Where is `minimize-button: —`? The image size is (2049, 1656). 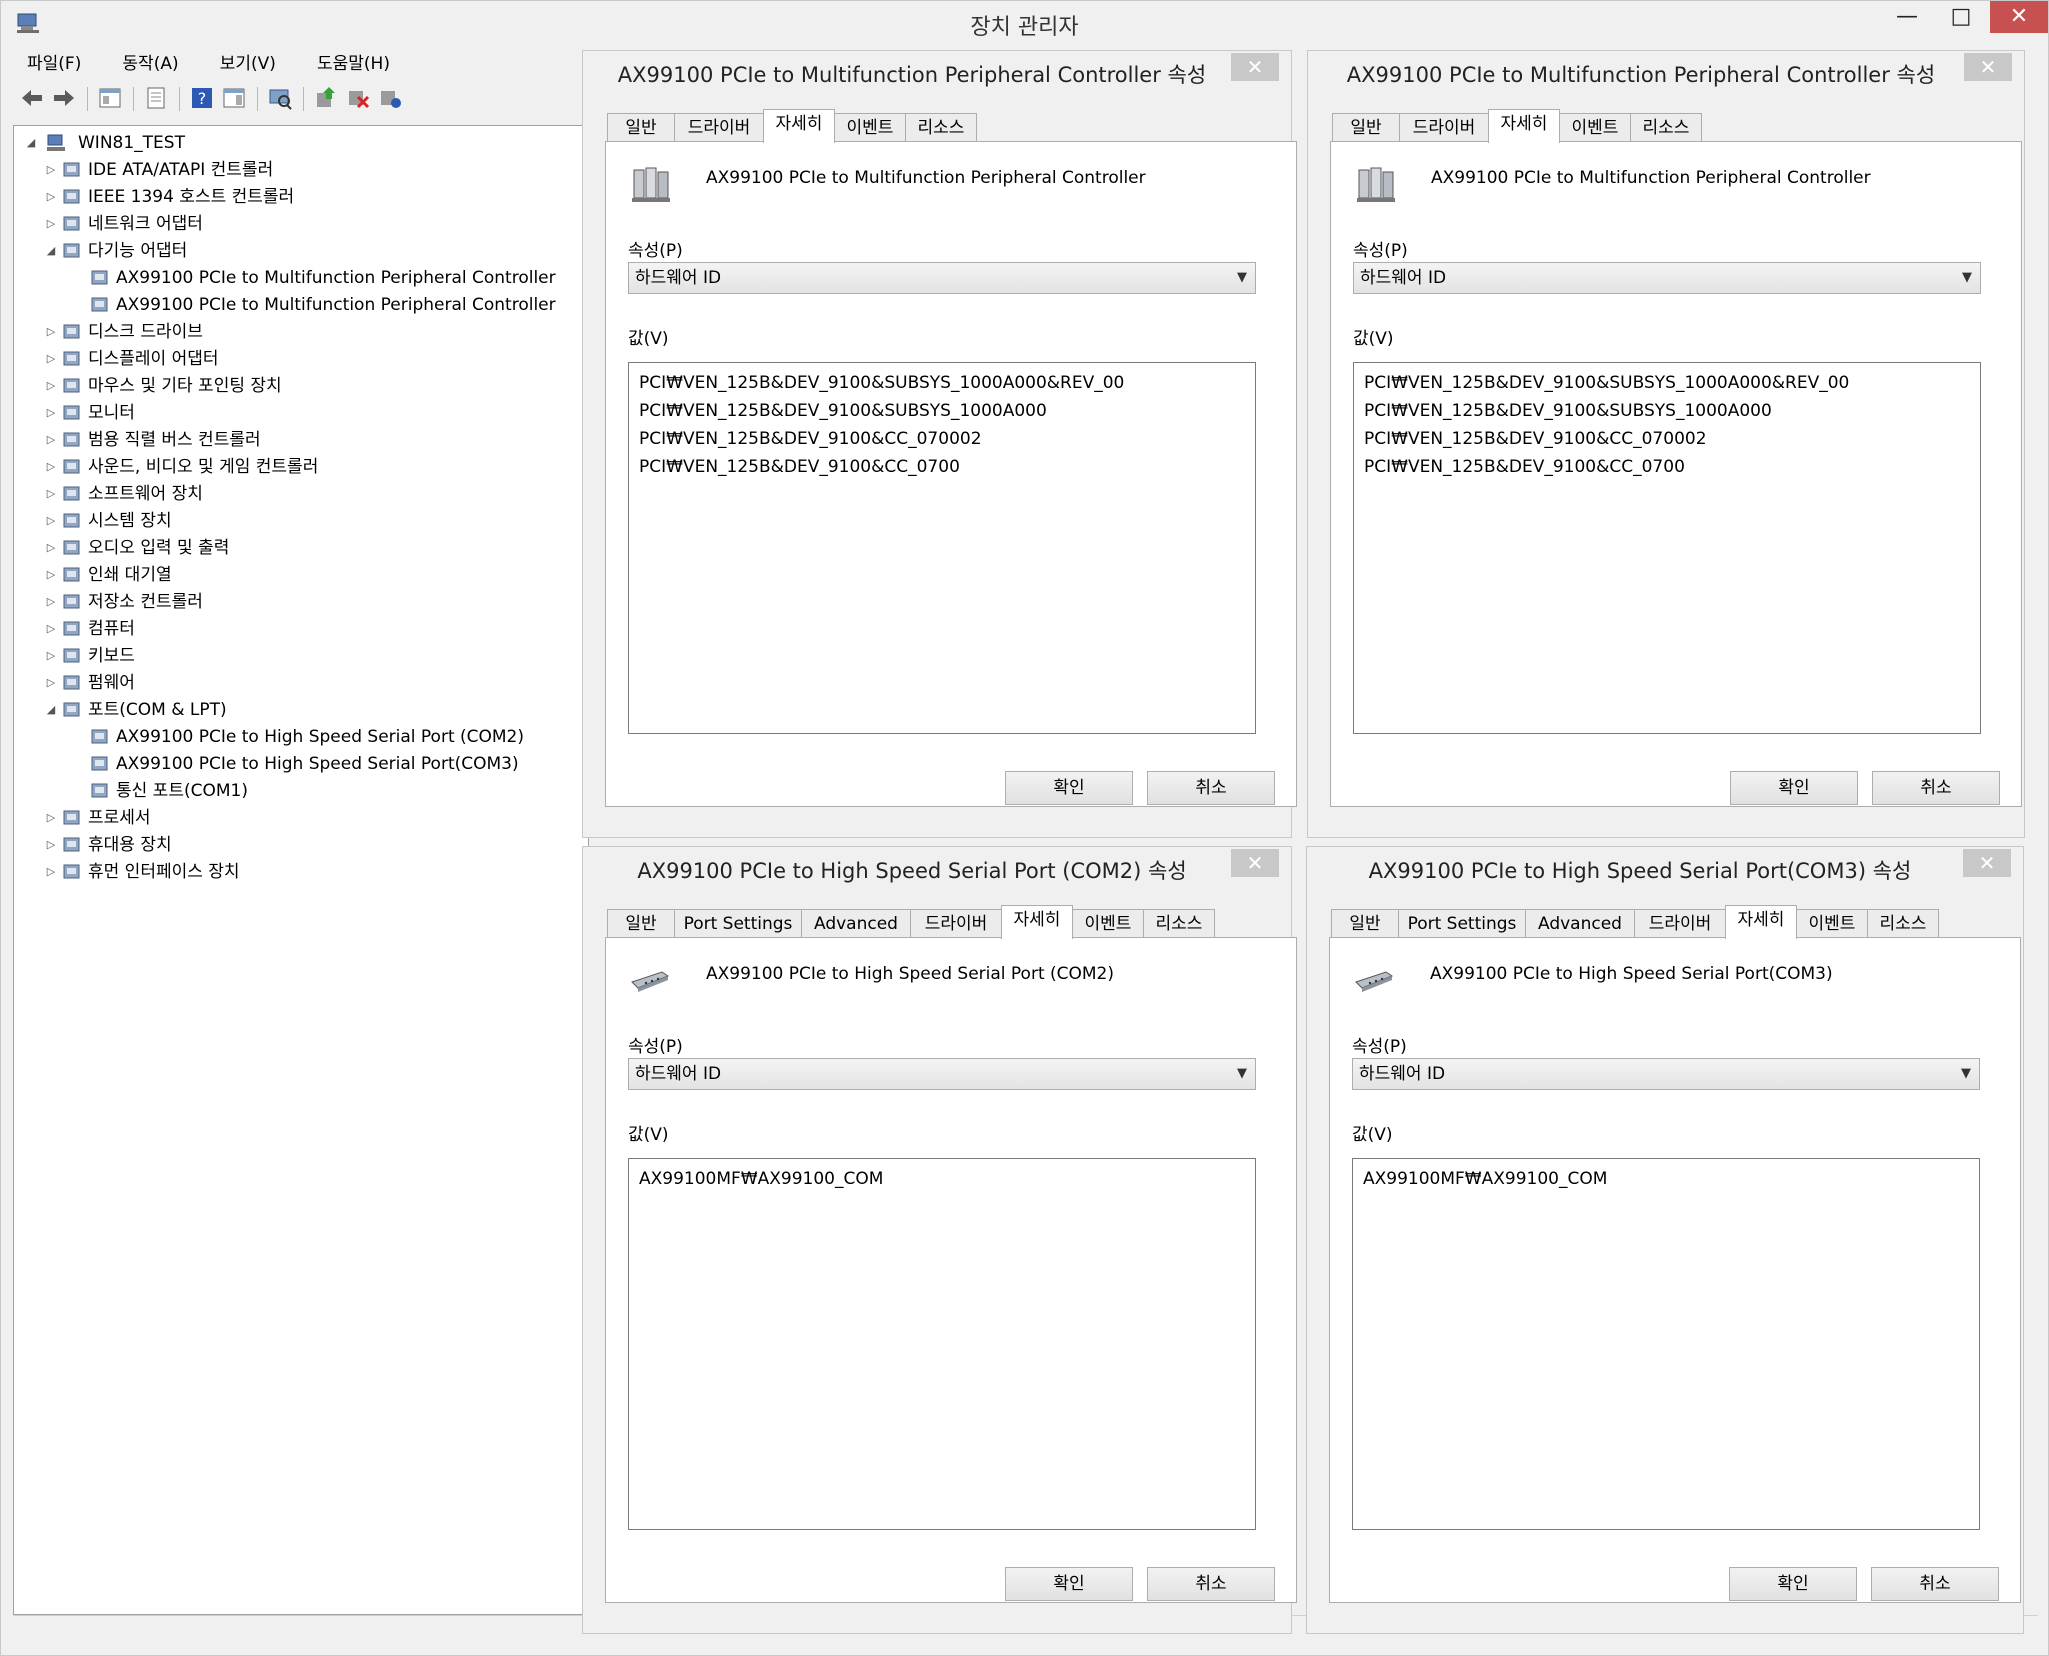 minimize-button: — is located at coordinates (1907, 17).